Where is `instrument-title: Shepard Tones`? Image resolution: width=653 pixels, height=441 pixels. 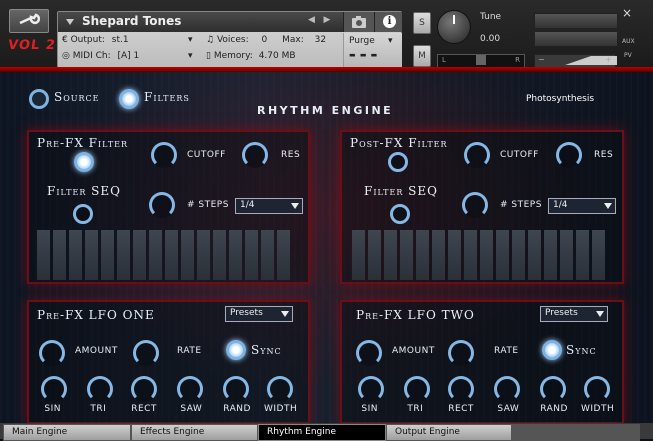
instrument-title: Shepard Tones is located at coordinates (131, 21).